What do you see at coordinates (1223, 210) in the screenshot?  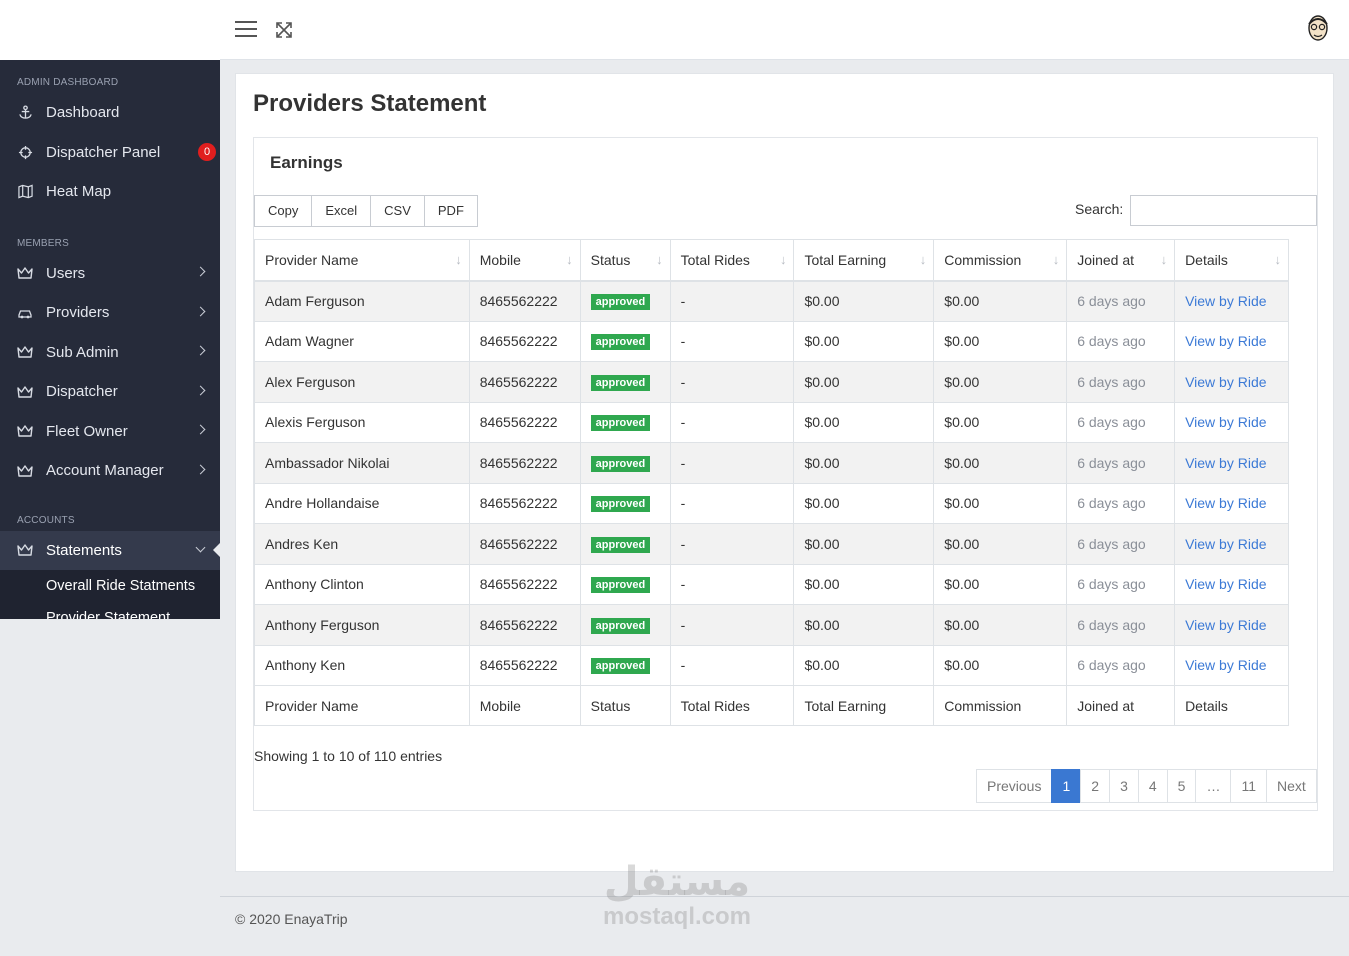 I see `search-input` at bounding box center [1223, 210].